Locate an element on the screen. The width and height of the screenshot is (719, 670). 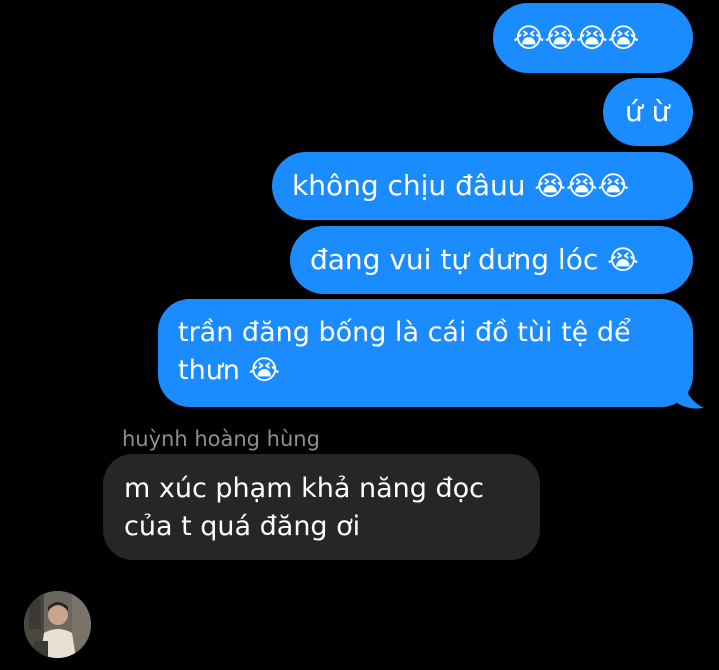
outgoing-message-3: không chịu đâuu 😭😭😭 is located at coordinates (482, 186).